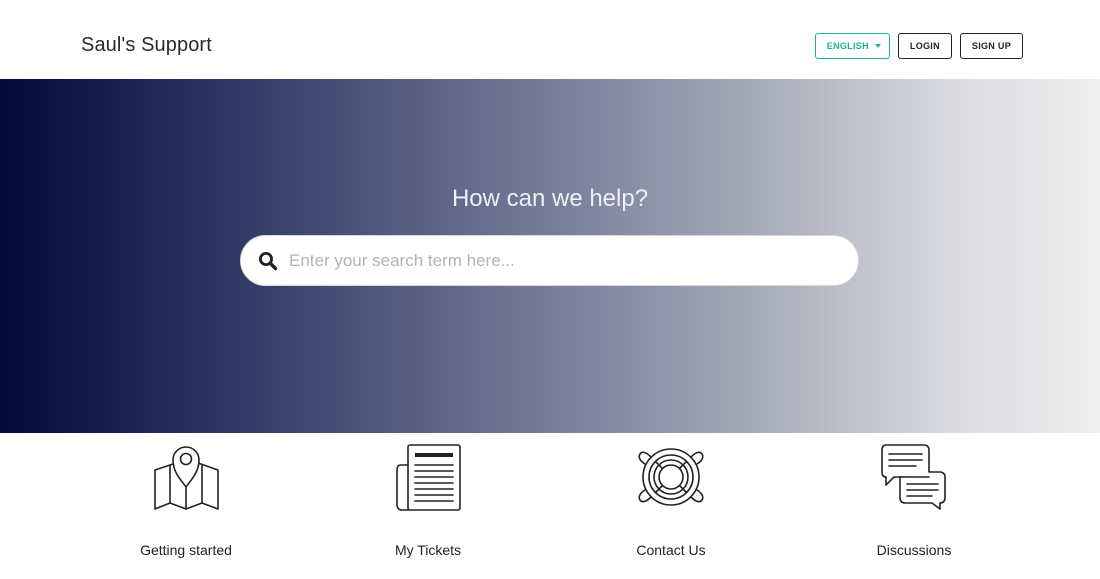 The image size is (1100, 579). Describe the element at coordinates (186, 478) in the screenshot. I see `map-pin-icon` at that location.